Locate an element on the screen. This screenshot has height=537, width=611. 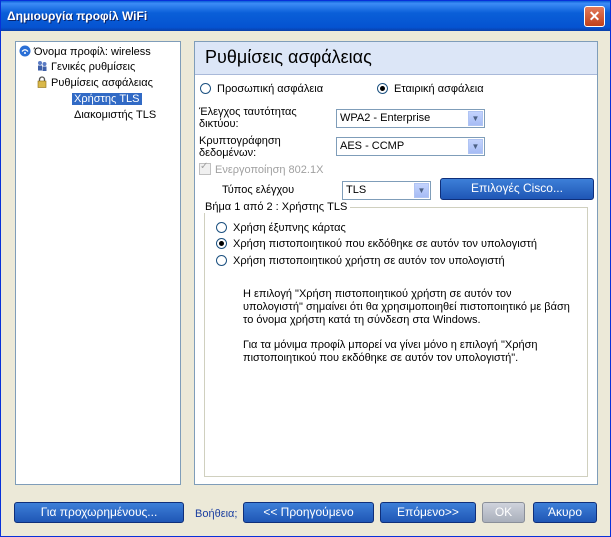
encryption-select: AES - CCMP ▼ is located at coordinates (410, 146).